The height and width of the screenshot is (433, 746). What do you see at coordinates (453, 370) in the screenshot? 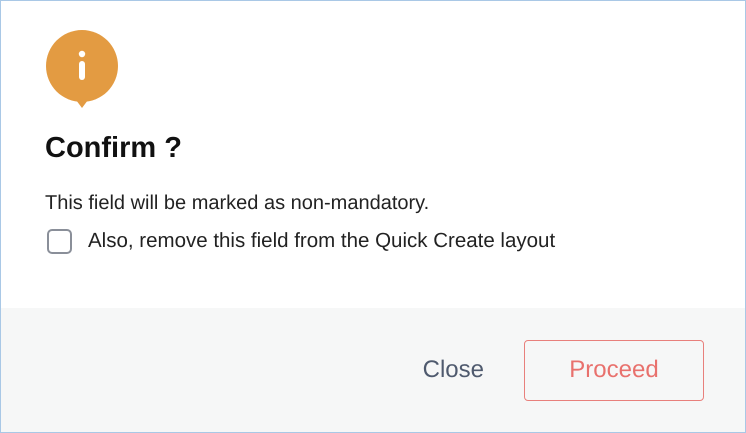
I see `close-button: Close` at bounding box center [453, 370].